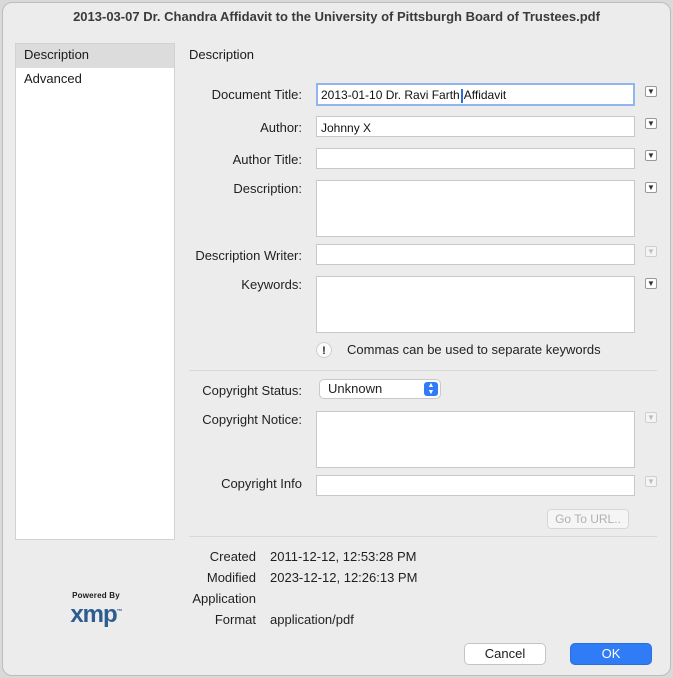 The image size is (673, 678). I want to click on sidebar-item-description: Description, so click(95, 56).